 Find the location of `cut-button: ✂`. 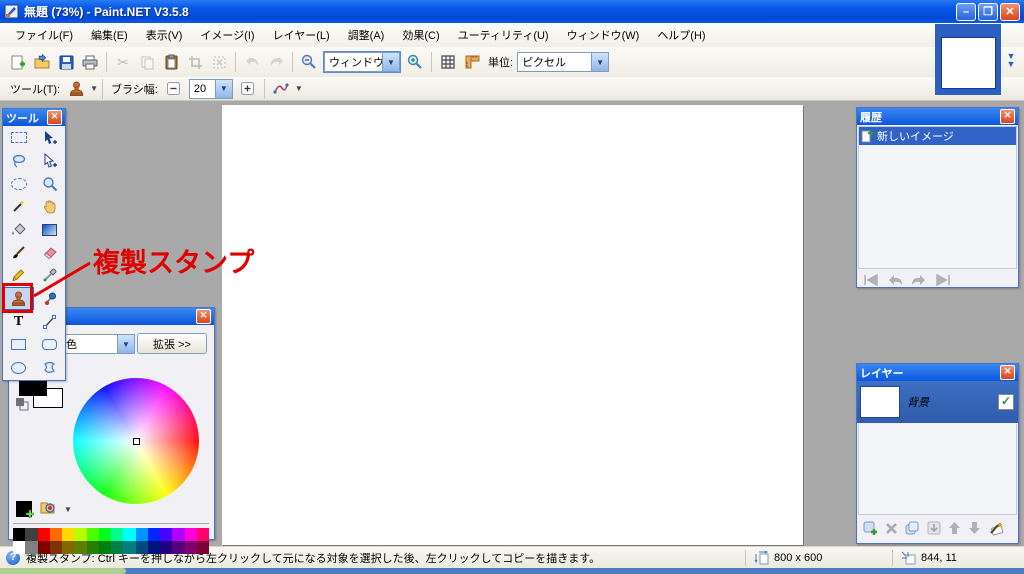

cut-button: ✂ is located at coordinates (123, 62).